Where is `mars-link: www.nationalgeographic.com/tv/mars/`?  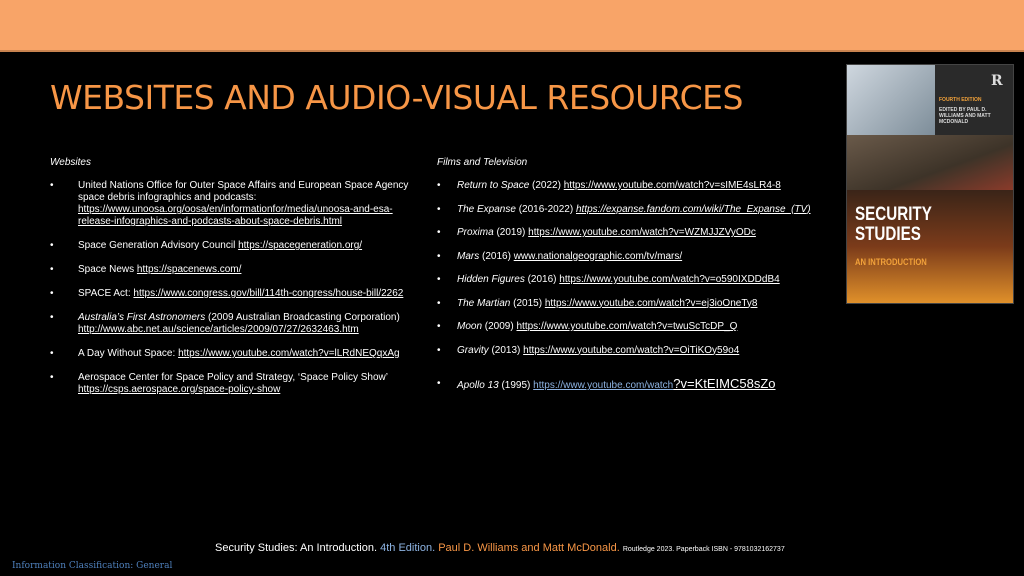
mars-link: www.nationalgeographic.com/tv/mars/ is located at coordinates (598, 256).